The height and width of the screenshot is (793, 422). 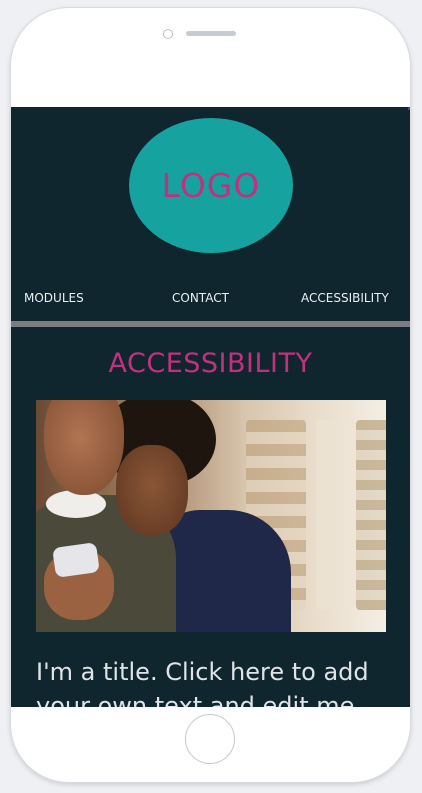 What do you see at coordinates (409, 108) in the screenshot?
I see `scrollbar-accent` at bounding box center [409, 108].